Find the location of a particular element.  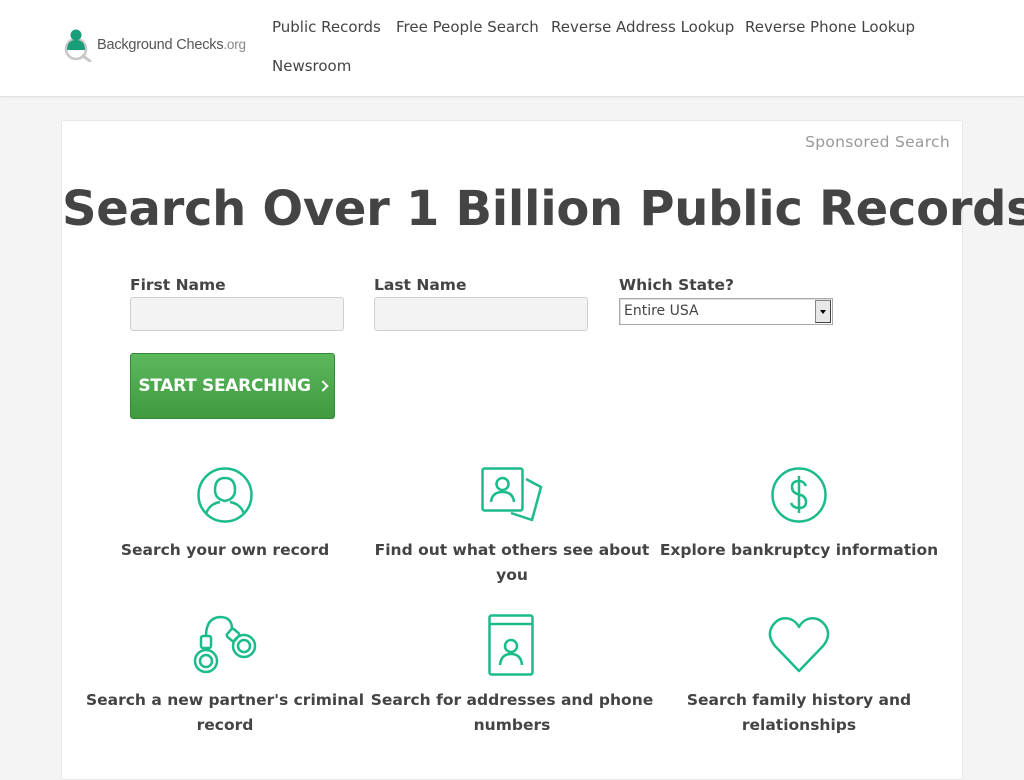

state-select: Entire USA is located at coordinates (726, 311).